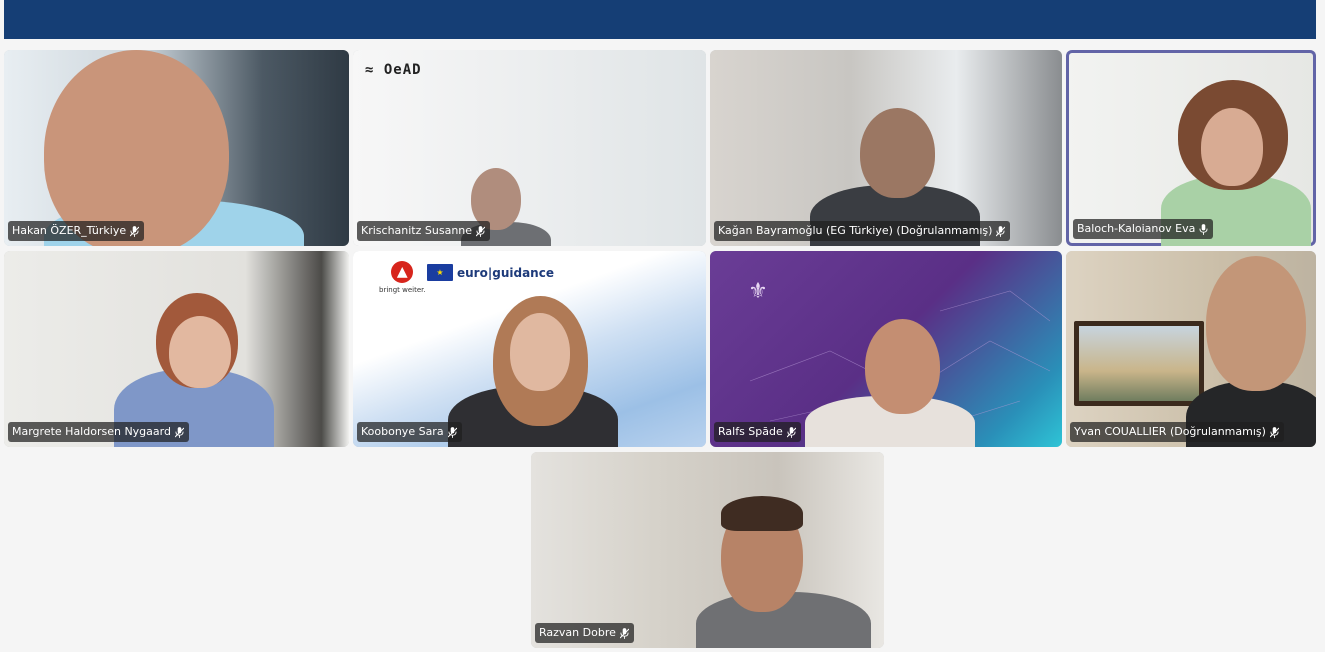 This screenshot has width=1325, height=652. What do you see at coordinates (402, 290) in the screenshot?
I see `logo-tagline: bringt weiter.` at bounding box center [402, 290].